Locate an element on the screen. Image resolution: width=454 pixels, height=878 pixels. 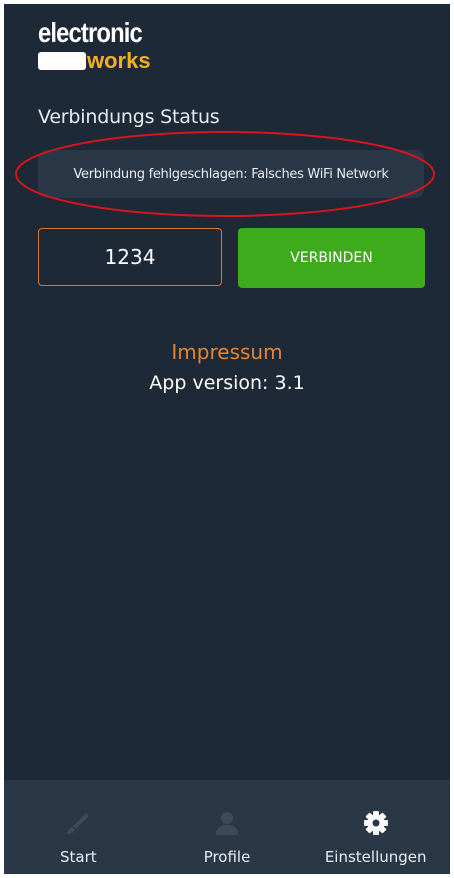
nav-label-settings: Einstellungen is located at coordinates (375, 857).